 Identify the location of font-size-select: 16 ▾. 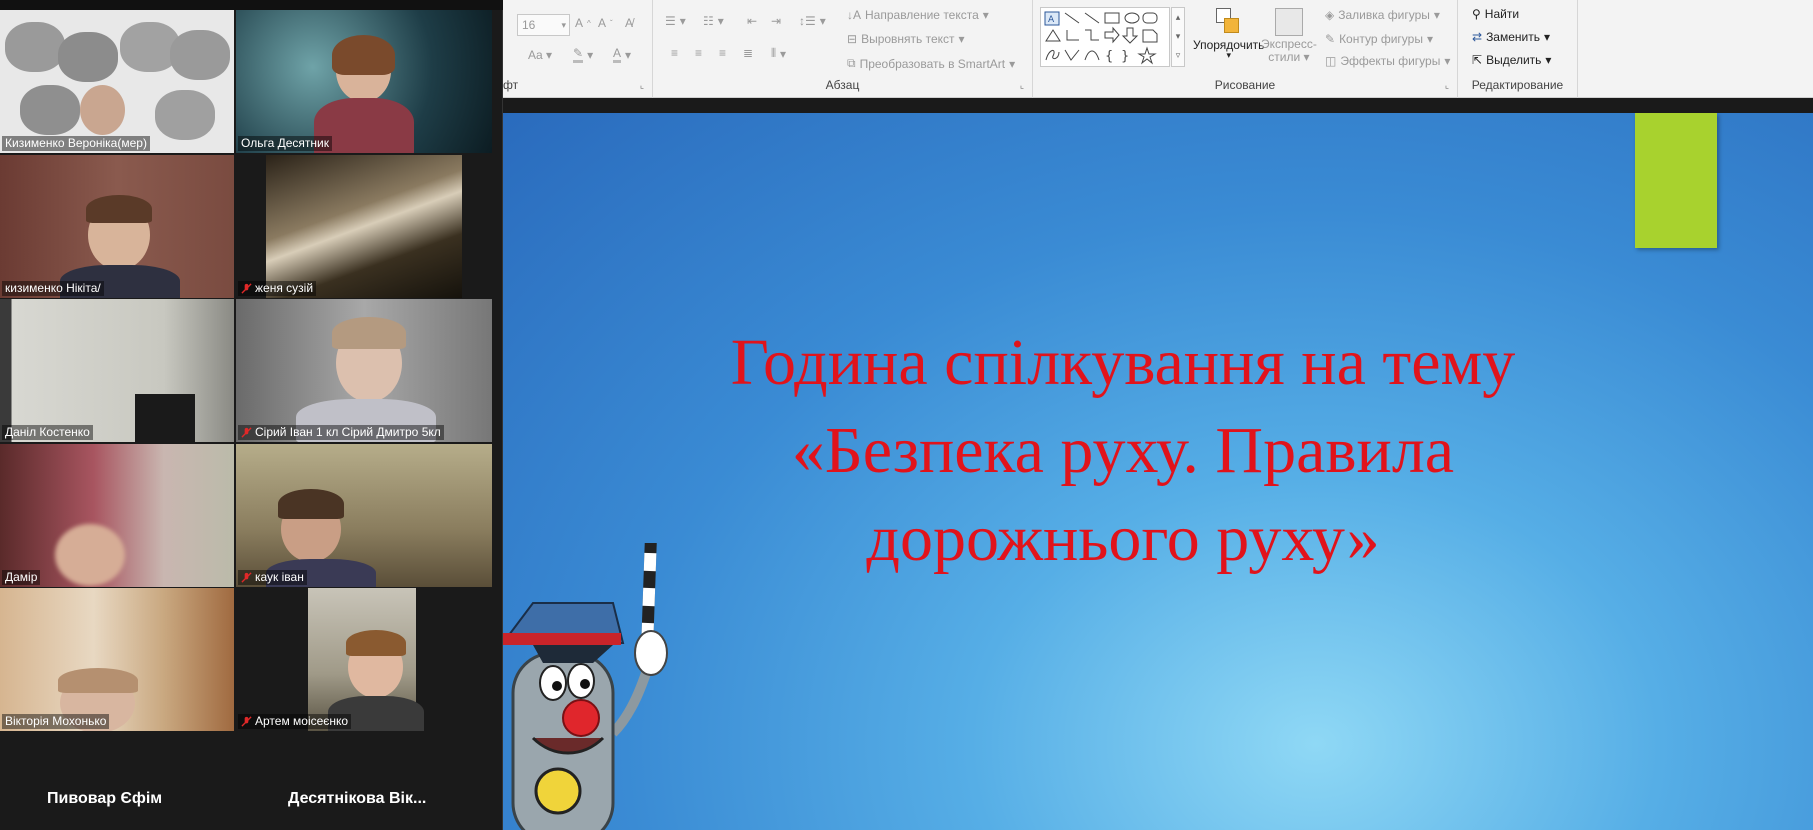
(543, 25).